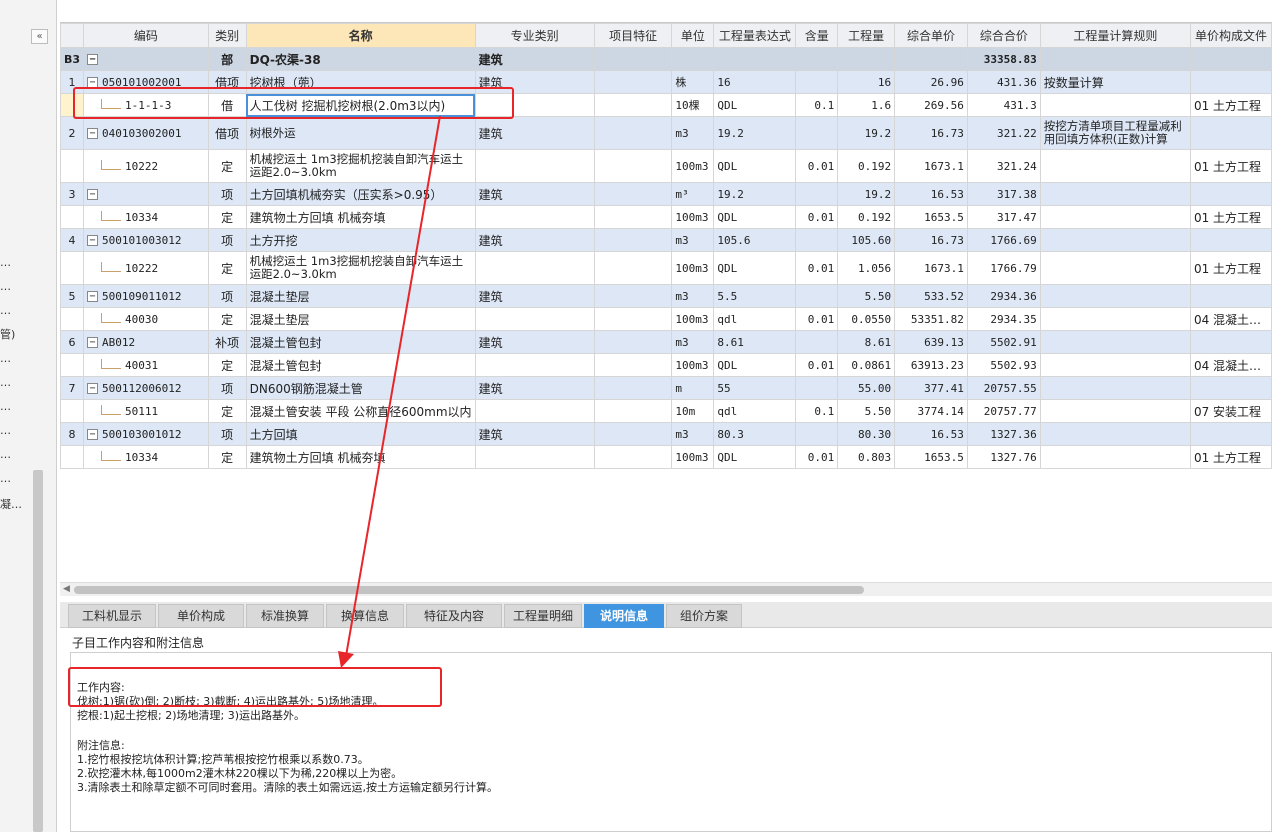 The width and height of the screenshot is (1272, 832). What do you see at coordinates (817, 319) in the screenshot?
I see `cell-content: 0.01` at bounding box center [817, 319].